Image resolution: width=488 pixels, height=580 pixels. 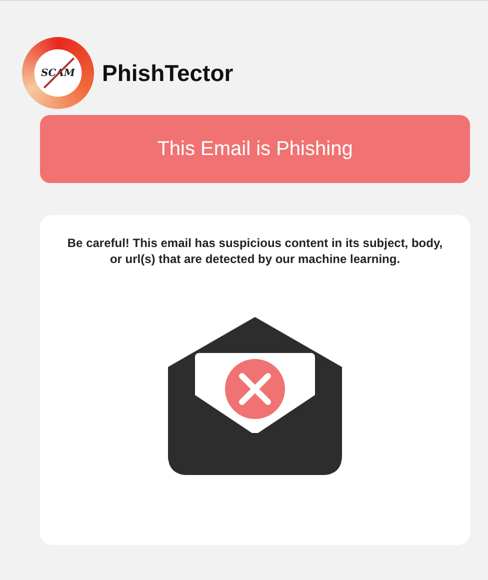 I want to click on envelope-error-icon, so click(x=255, y=396).